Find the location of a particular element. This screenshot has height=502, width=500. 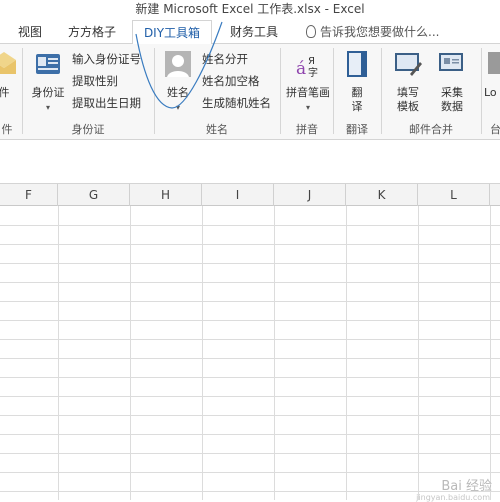

group-mail-partial: 件 件 is located at coordinates (10, 92).